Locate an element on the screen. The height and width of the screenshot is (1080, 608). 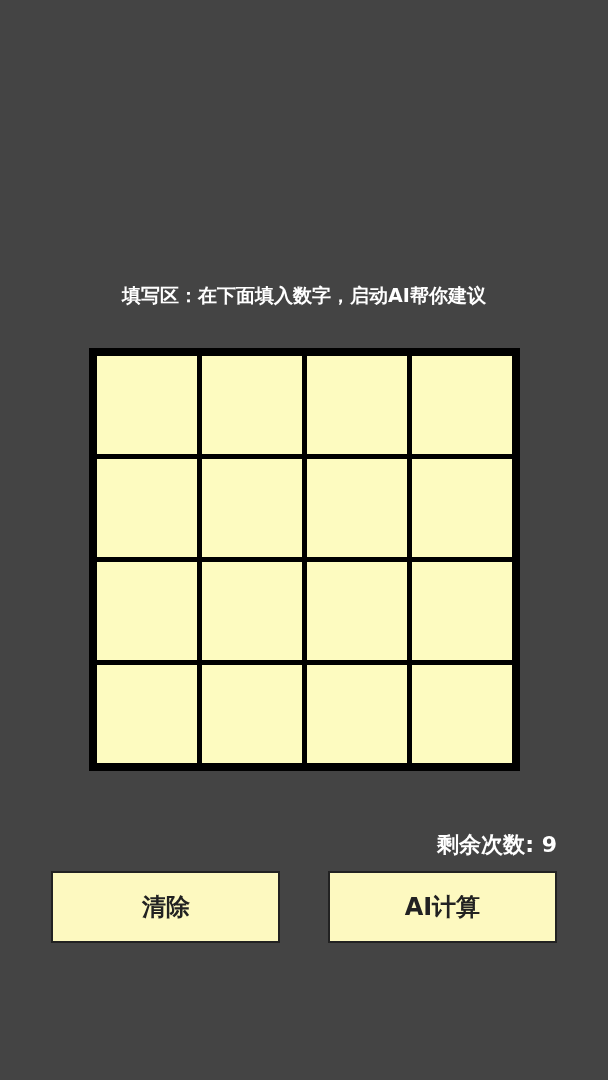
instruction-text: 填写区：在下面填入数字，启动AI帮你建议 is located at coordinates (304, 295).